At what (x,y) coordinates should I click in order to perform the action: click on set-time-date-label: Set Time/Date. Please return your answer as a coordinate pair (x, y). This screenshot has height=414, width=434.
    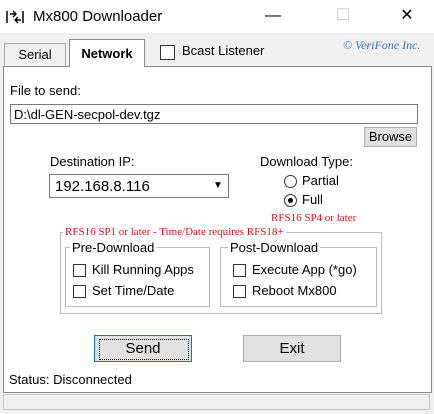
    Looking at the image, I should click on (133, 290).